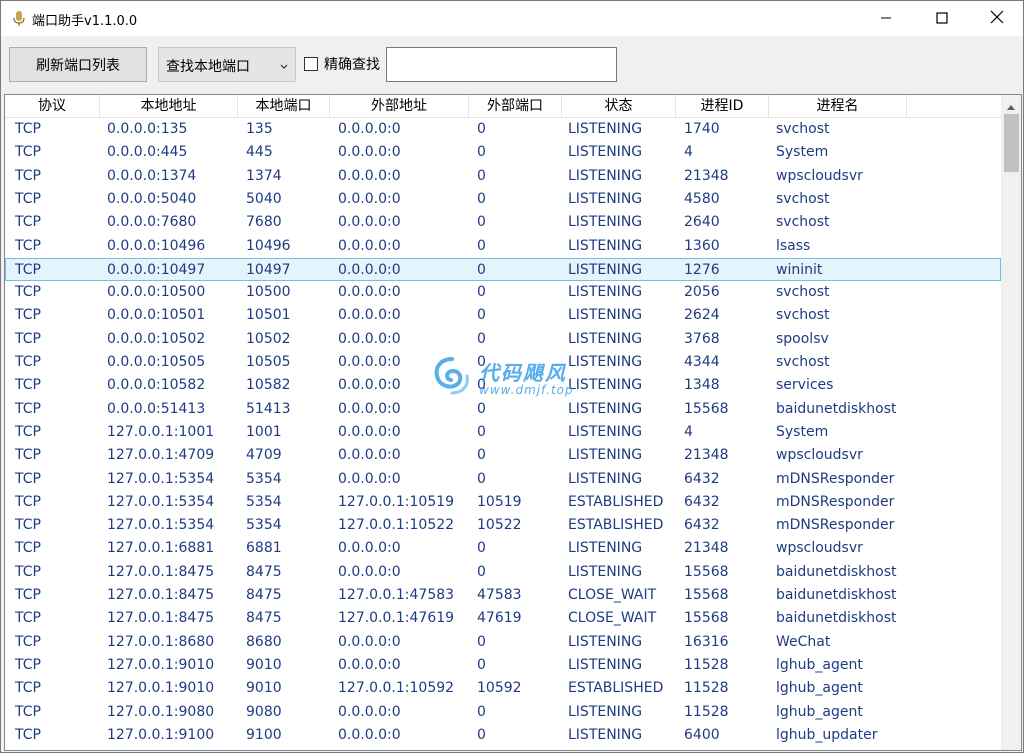  Describe the element at coordinates (886, 18) in the screenshot. I see `minimize-button` at that location.